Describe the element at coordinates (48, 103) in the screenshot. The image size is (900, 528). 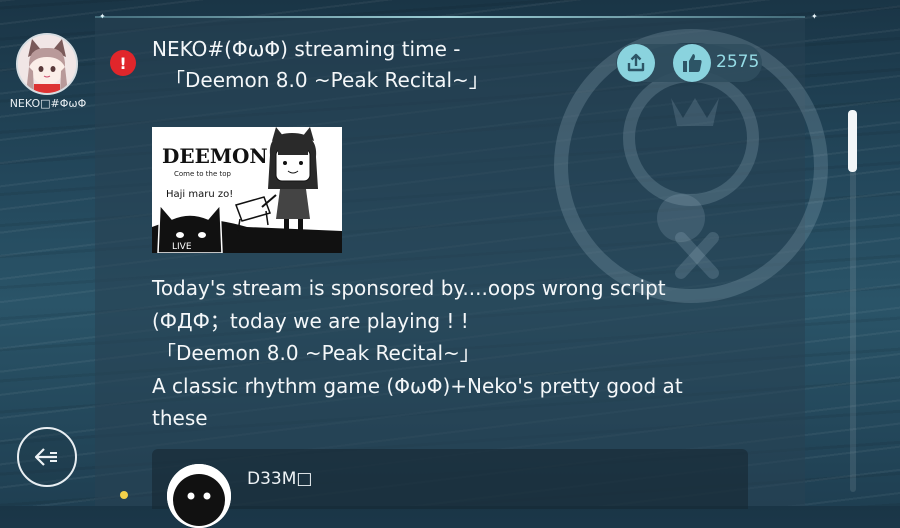
I see `author-name: NEKO□#ΦωΦ` at that location.